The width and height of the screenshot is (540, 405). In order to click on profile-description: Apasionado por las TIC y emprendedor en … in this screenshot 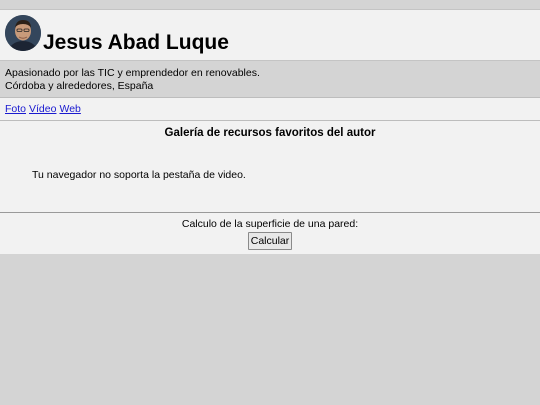, I will do `click(132, 73)`.